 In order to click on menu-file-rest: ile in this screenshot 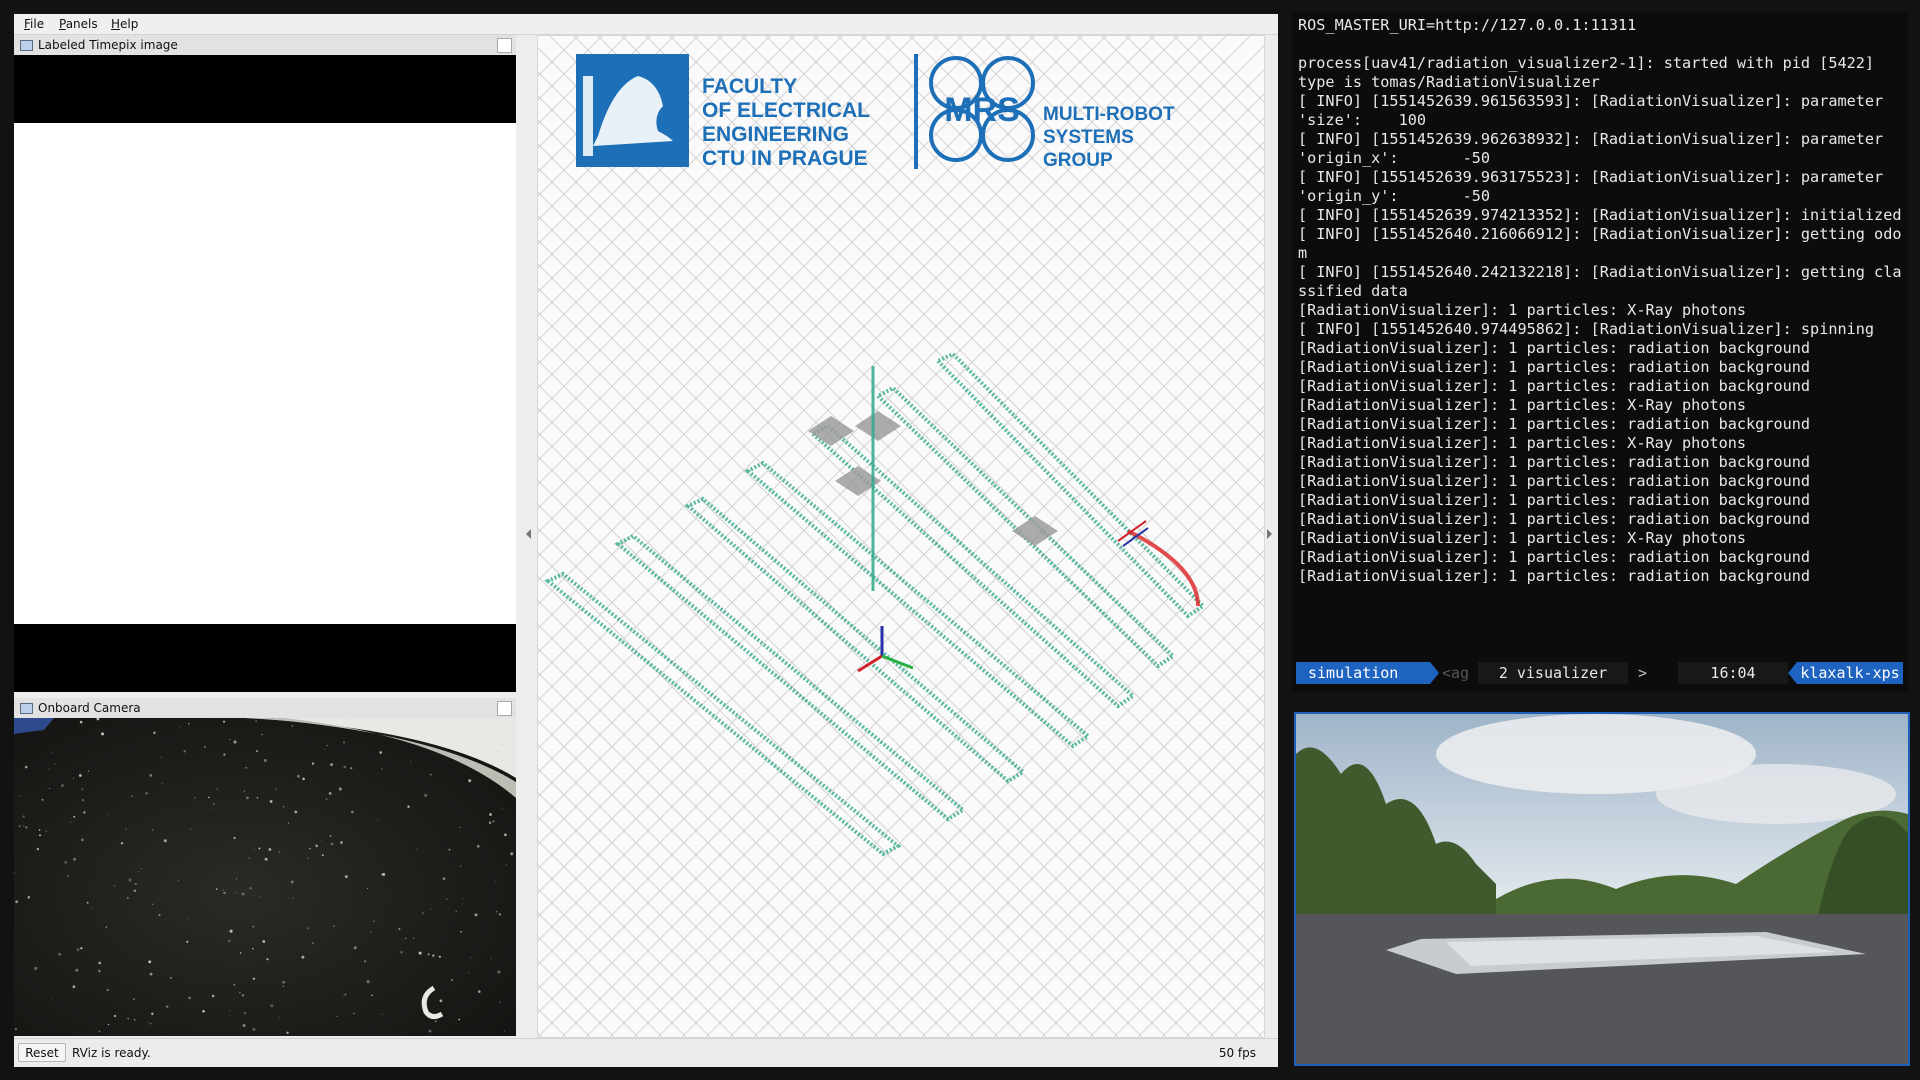, I will do `click(37, 24)`.